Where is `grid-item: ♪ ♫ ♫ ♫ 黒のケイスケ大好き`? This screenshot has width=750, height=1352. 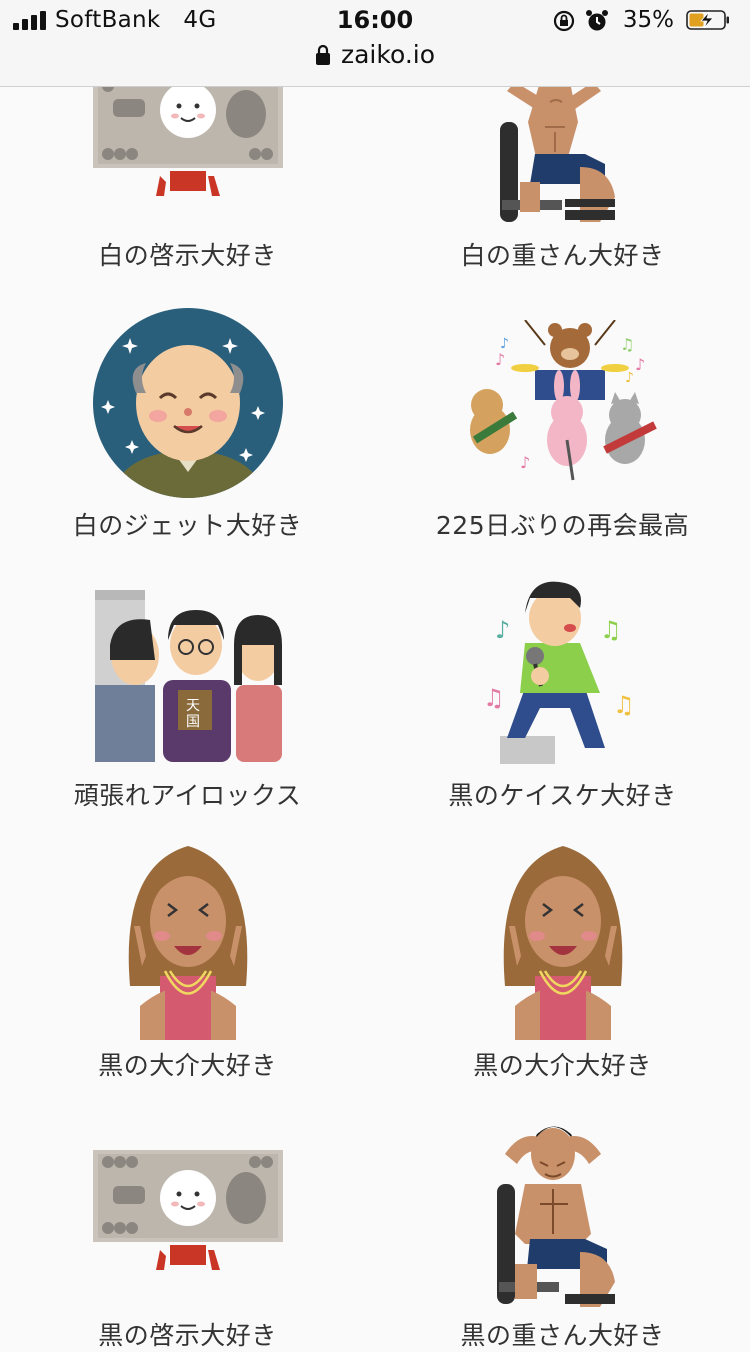 grid-item: ♪ ♫ ♫ ♫ 黒のケイスケ大好き is located at coordinates (562, 695).